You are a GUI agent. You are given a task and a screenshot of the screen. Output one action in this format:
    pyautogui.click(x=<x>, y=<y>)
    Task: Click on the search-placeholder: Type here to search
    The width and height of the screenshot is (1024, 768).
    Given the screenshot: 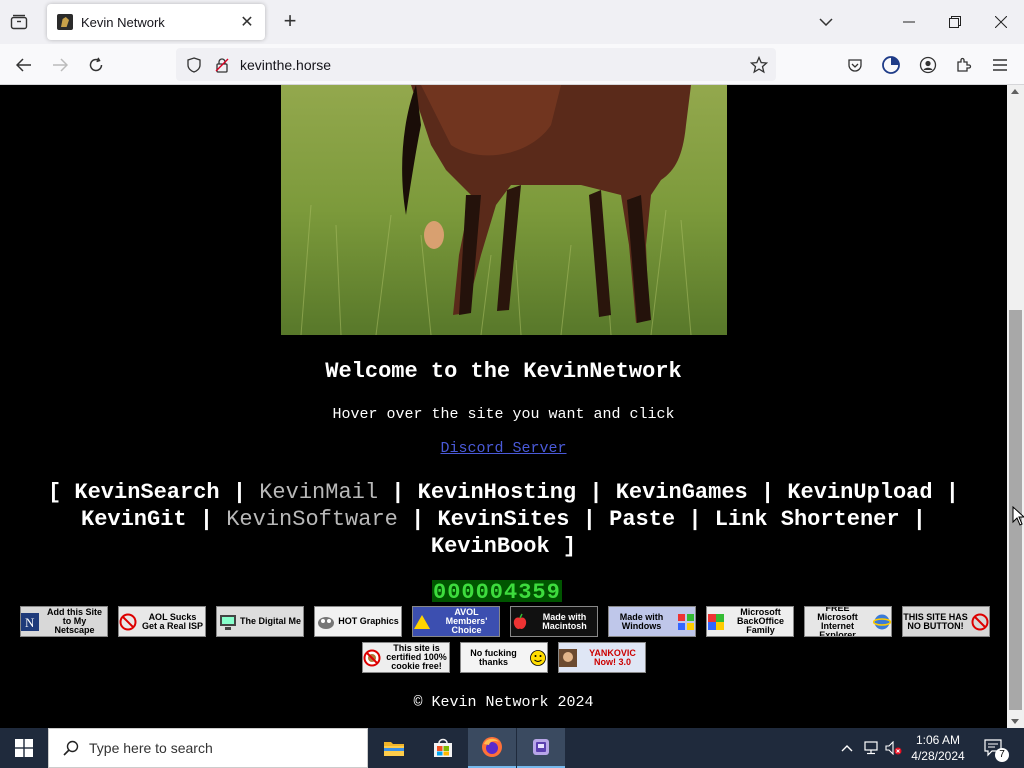 What is the action you would take?
    pyautogui.click(x=151, y=748)
    